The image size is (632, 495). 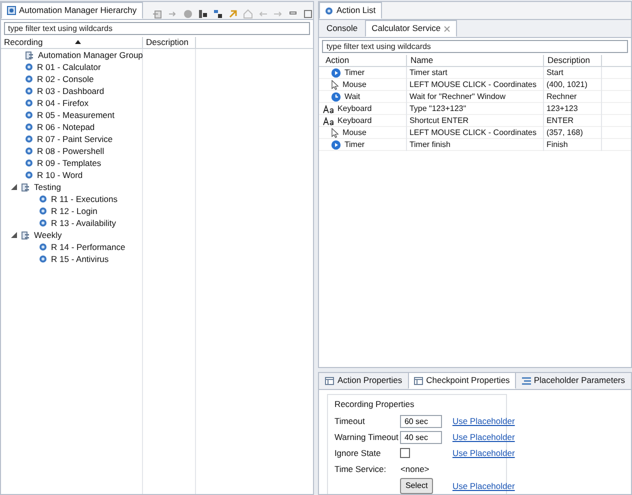 I want to click on table-cell: 123+123, so click(x=573, y=109).